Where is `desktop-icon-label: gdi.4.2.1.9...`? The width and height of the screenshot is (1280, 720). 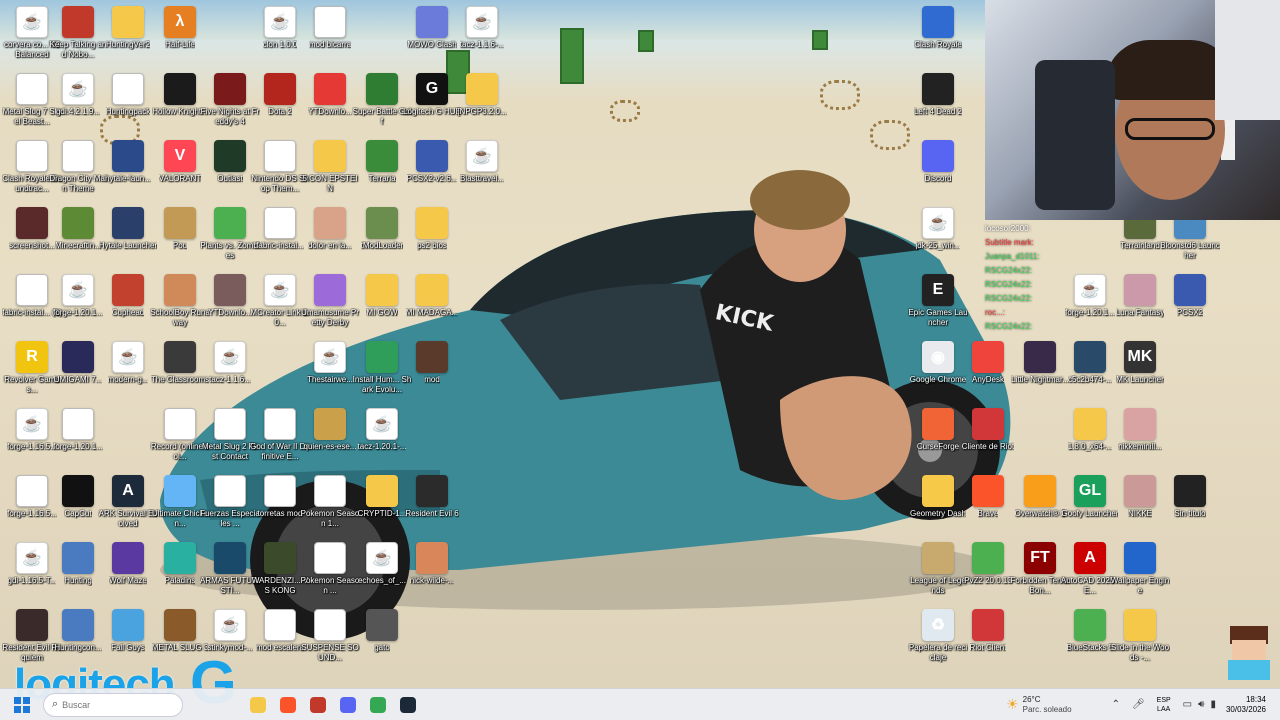
desktop-icon-label: gdi.4.2.1.9... is located at coordinates (78, 111).